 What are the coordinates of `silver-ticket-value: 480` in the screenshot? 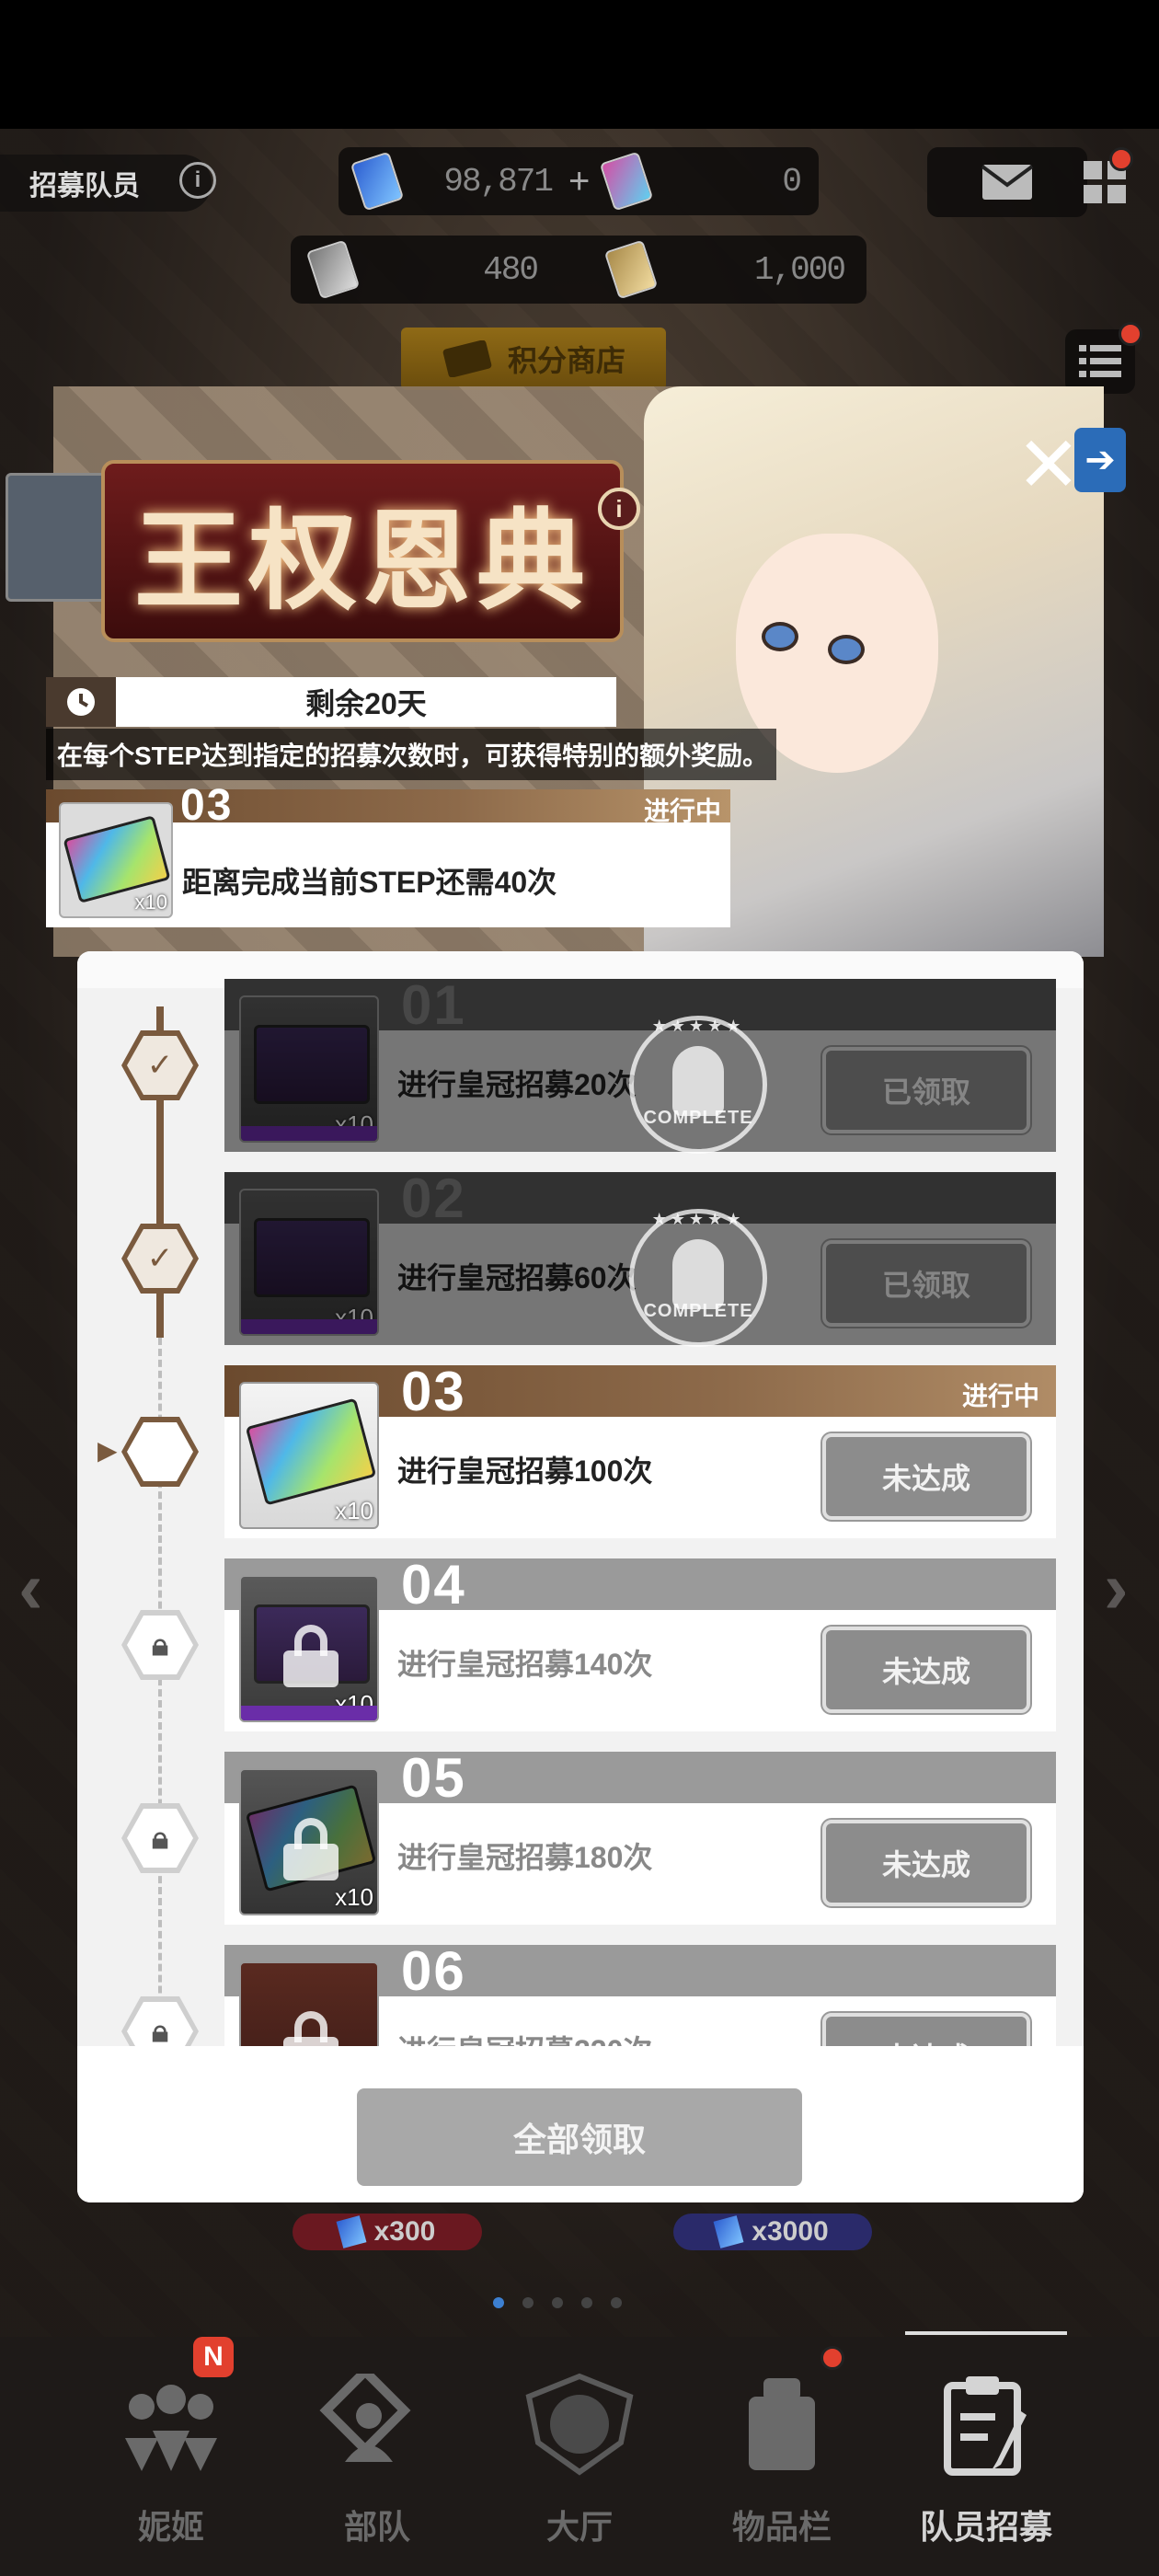 It's located at (511, 269).